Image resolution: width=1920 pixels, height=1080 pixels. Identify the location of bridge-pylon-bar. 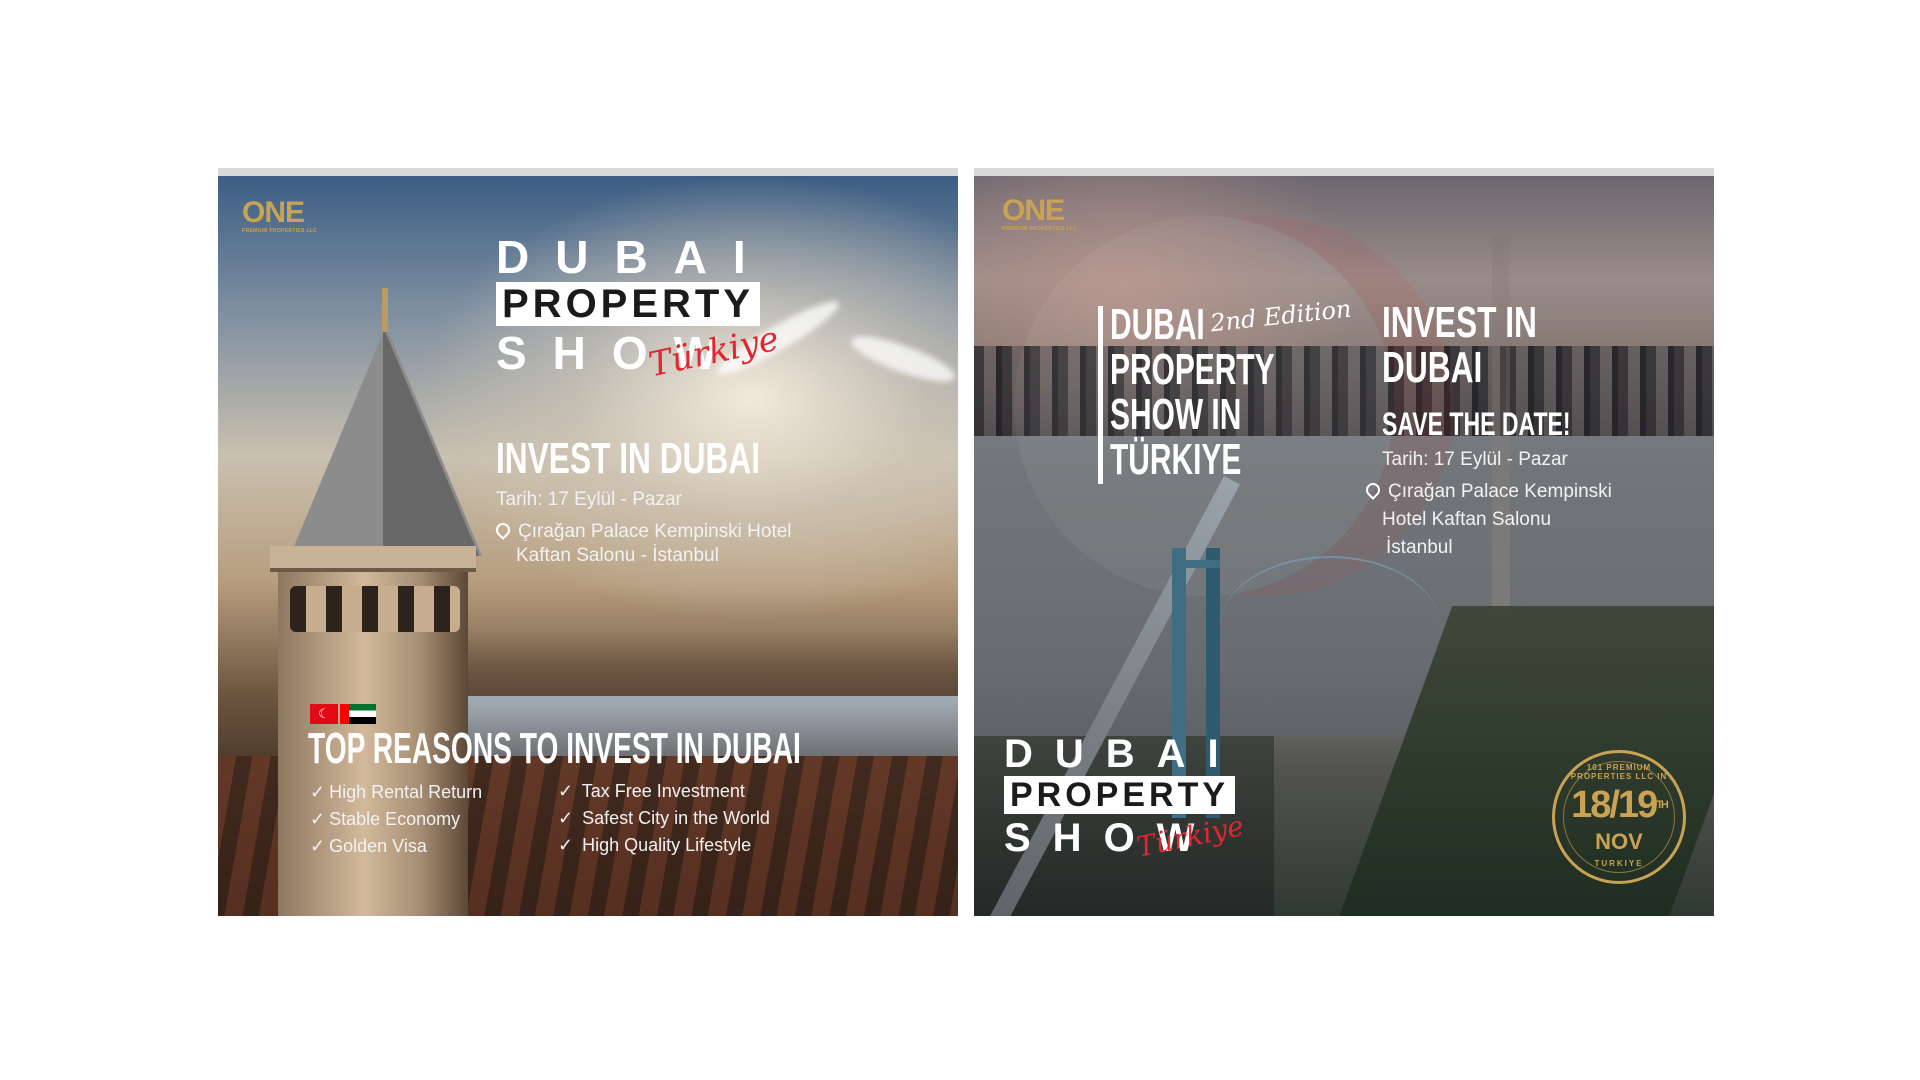
(1196, 564).